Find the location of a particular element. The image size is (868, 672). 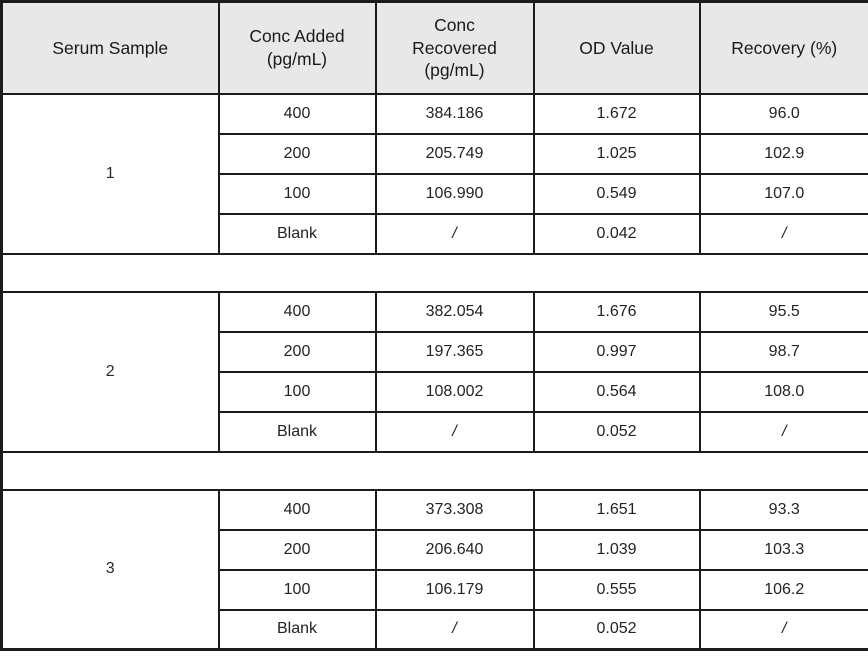

cell-od-value: 1.039 is located at coordinates (616, 549).